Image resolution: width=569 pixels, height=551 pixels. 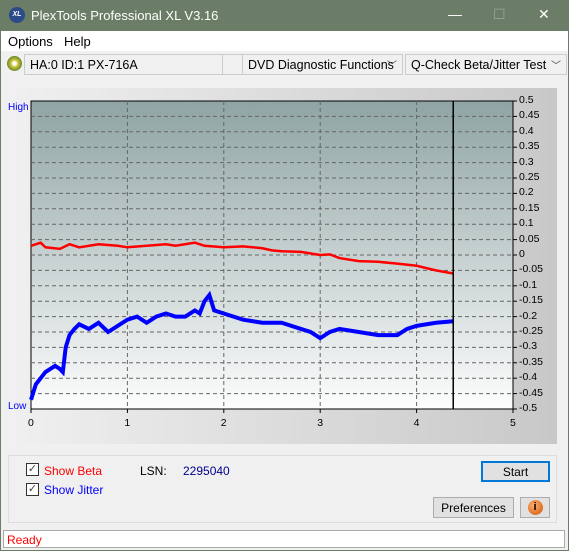 What do you see at coordinates (531, 331) in the screenshot?
I see `y-tick-label: -0.25` at bounding box center [531, 331].